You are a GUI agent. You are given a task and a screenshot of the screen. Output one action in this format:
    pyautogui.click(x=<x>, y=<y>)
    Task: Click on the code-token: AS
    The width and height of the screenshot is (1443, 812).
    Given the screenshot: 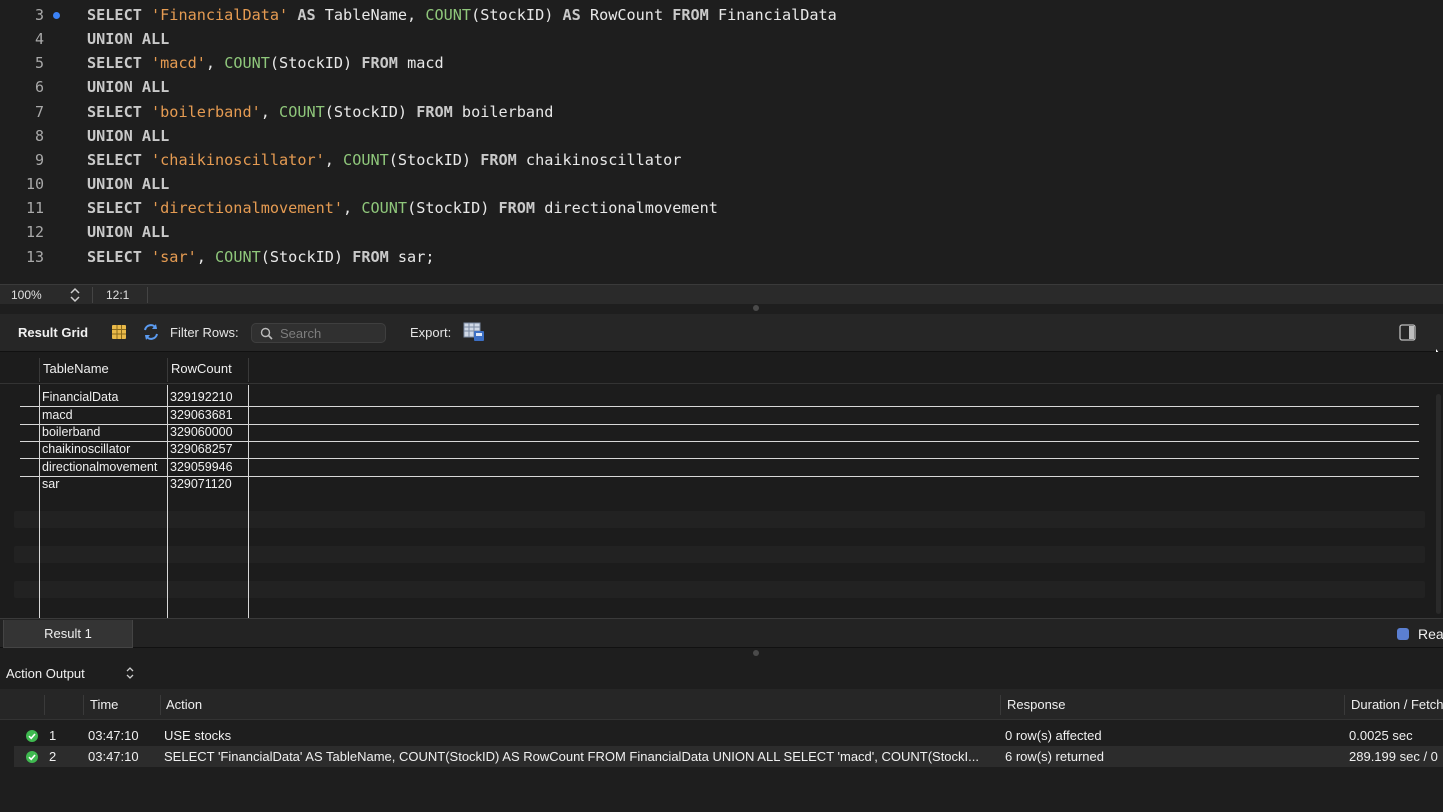 What is the action you would take?
    pyautogui.click(x=576, y=15)
    